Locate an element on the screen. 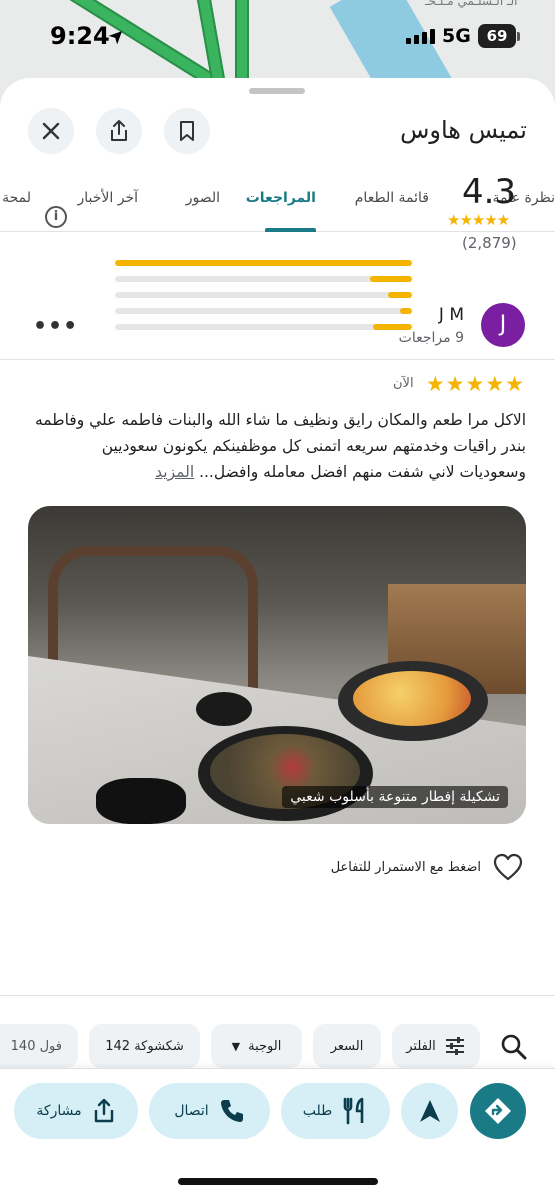 The width and height of the screenshot is (555, 1200). share-action-button: مشاركة is located at coordinates (76, 1111).